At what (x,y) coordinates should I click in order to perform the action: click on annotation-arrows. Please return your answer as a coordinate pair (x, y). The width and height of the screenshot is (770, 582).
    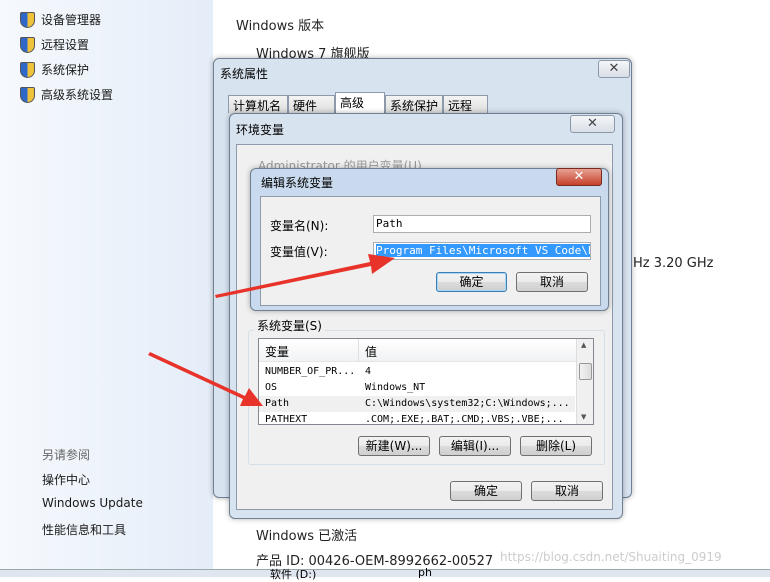
    Looking at the image, I should click on (271, 330).